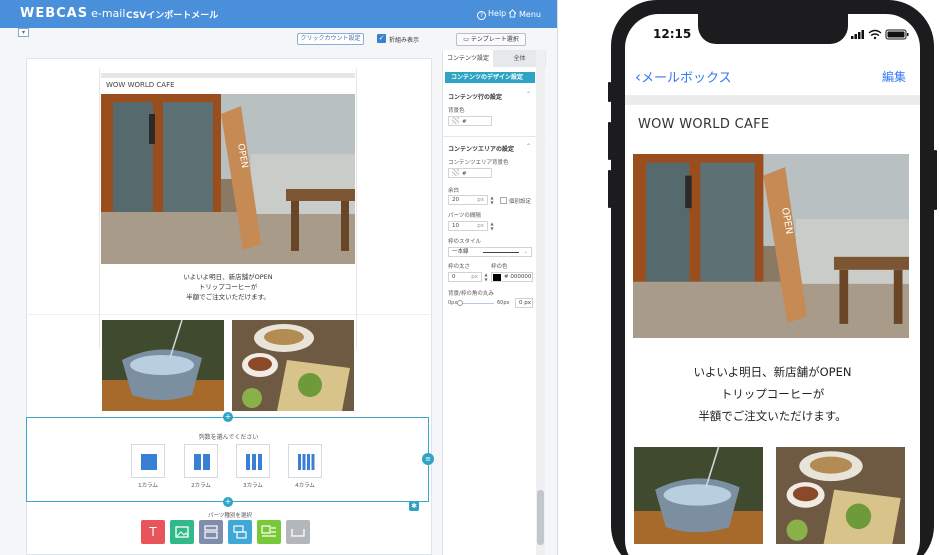 This screenshot has width=940, height=555. I want to click on editor-toolbar: クリックカウント設定 ✓ 折組み表示 ▭ テンプレート選択, so click(278, 39).